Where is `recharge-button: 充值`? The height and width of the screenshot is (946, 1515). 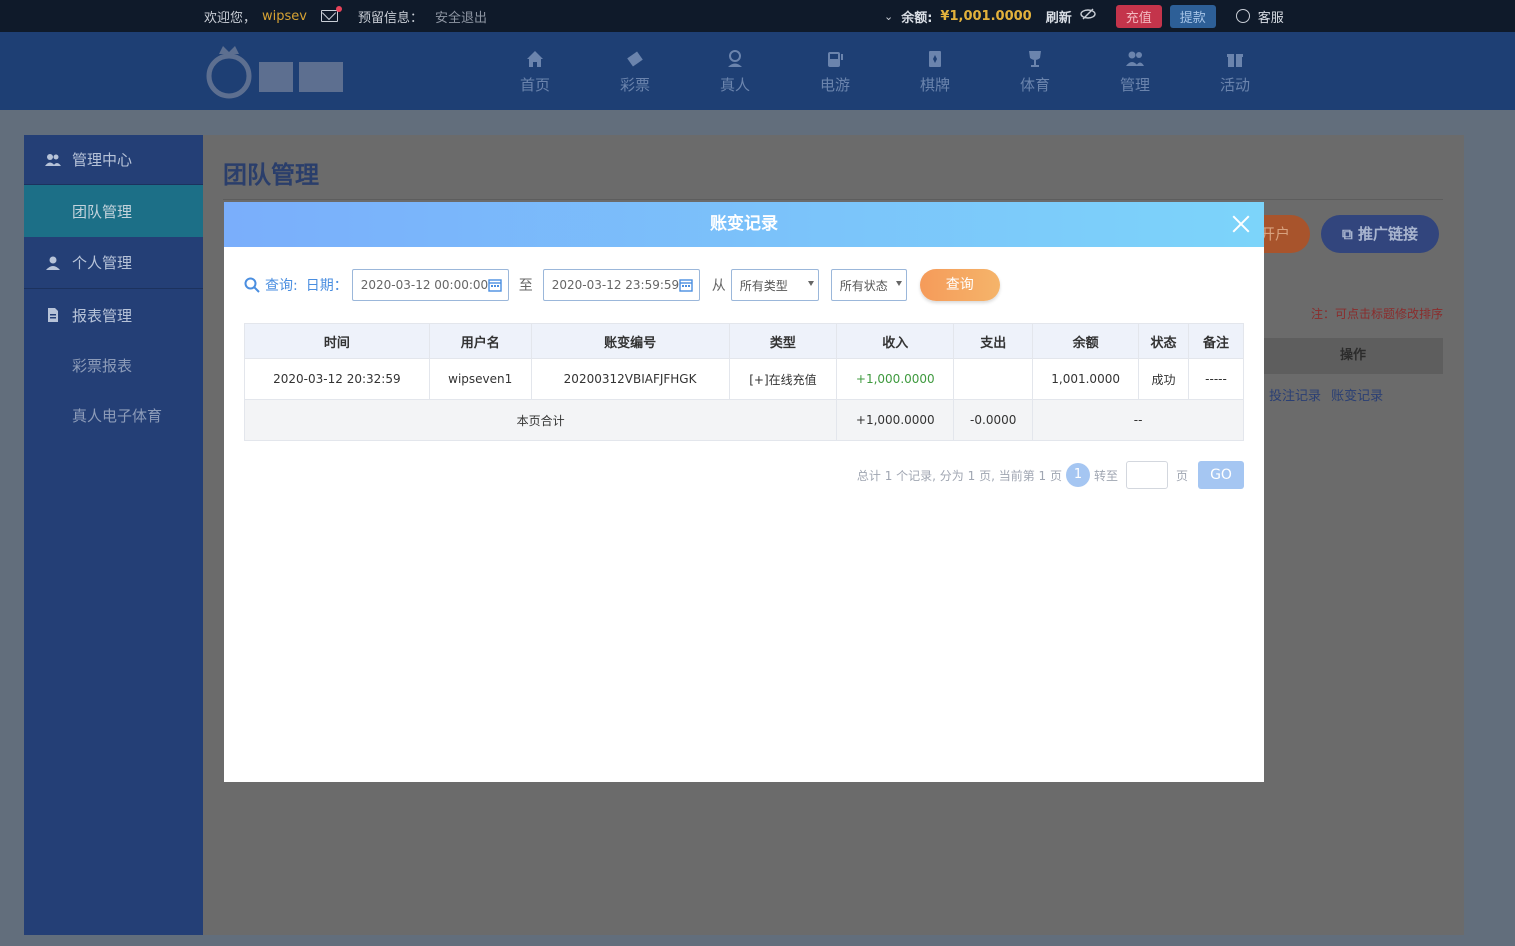 recharge-button: 充值 is located at coordinates (1138, 16).